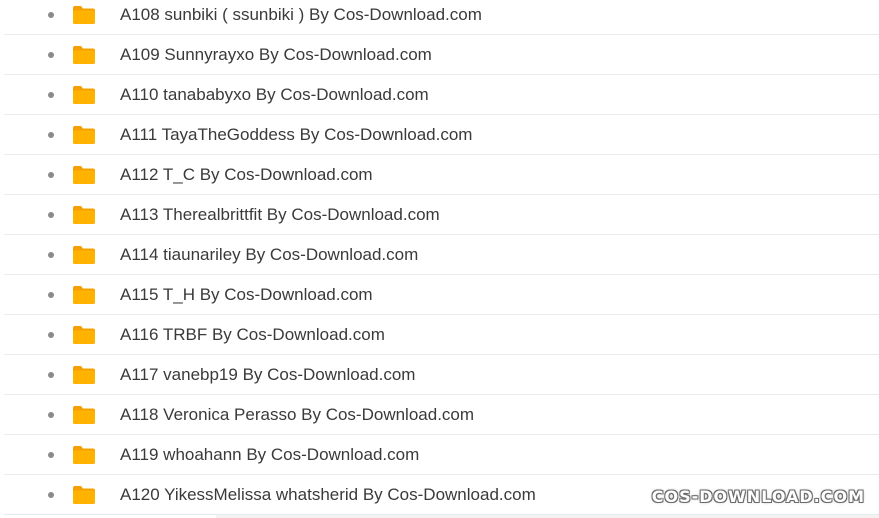  Describe the element at coordinates (441, 335) in the screenshot. I see `folder-row: A116 TRBF By Cos-Download.com` at that location.